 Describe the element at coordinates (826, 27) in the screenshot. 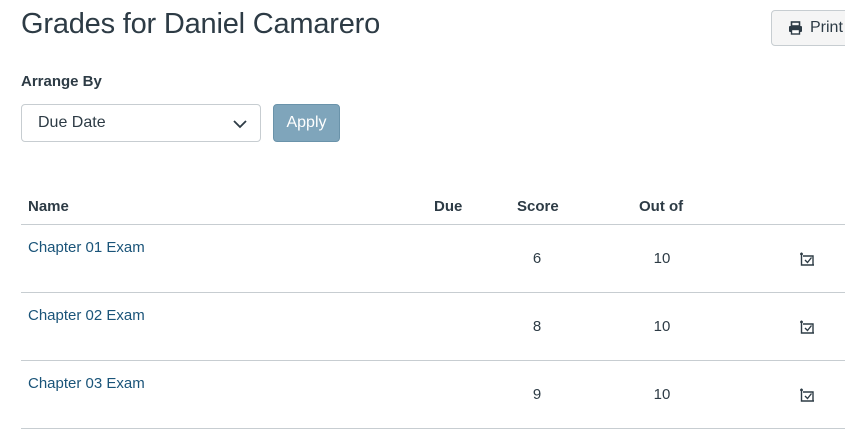

I see `print-button-label: Print` at that location.